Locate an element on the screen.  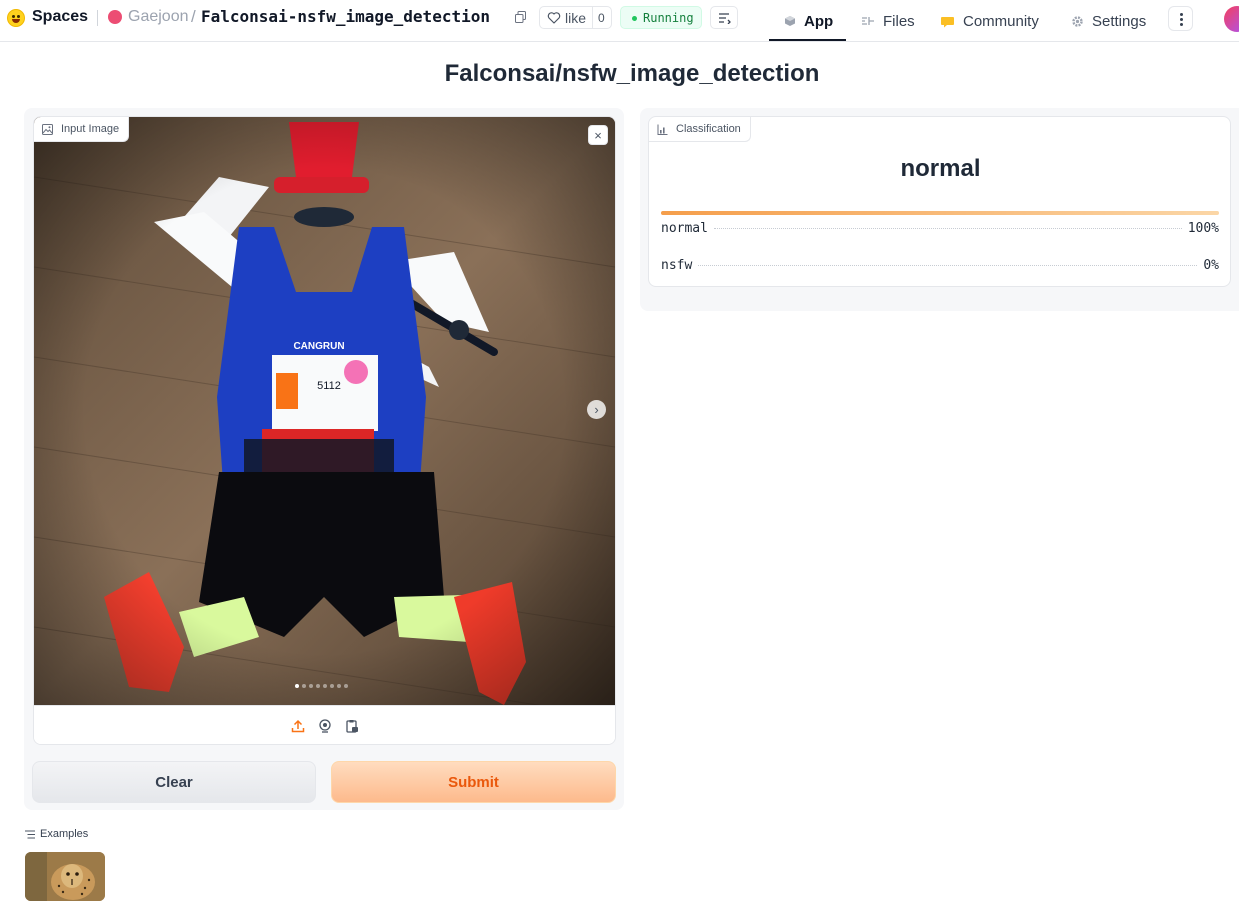
brand-divider is located at coordinates (97, 18).